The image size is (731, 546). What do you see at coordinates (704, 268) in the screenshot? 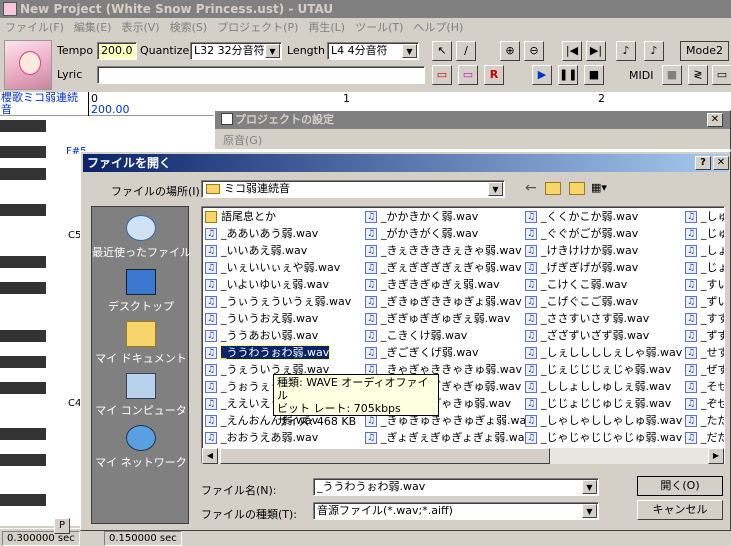
I see `file-item: _じょ` at bounding box center [704, 268].